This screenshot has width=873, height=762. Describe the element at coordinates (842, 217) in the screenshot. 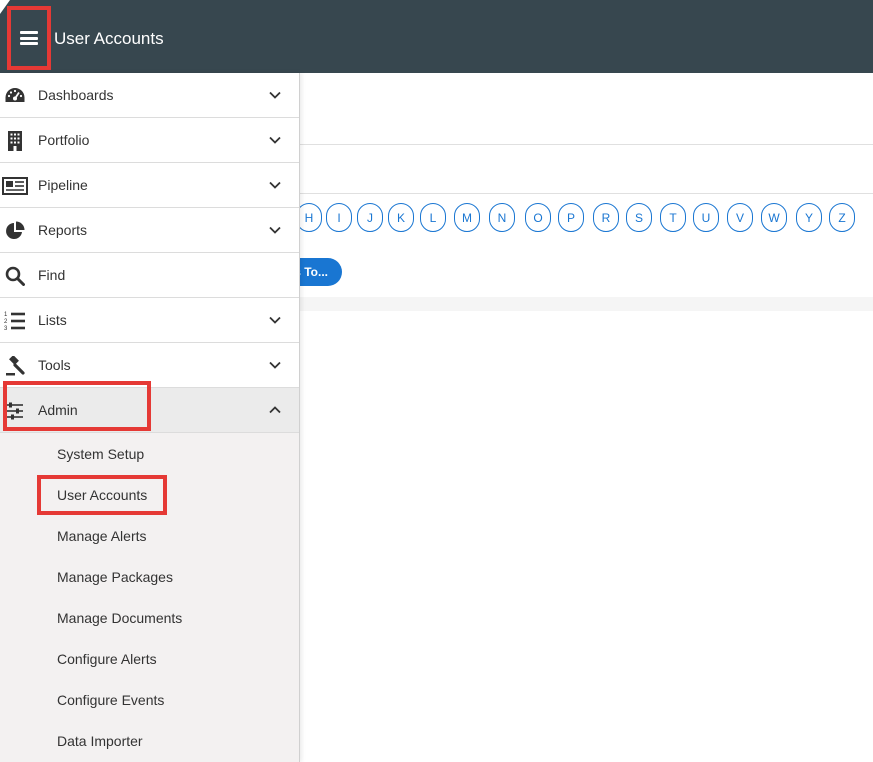

I see `letter-filter-z: Z` at that location.